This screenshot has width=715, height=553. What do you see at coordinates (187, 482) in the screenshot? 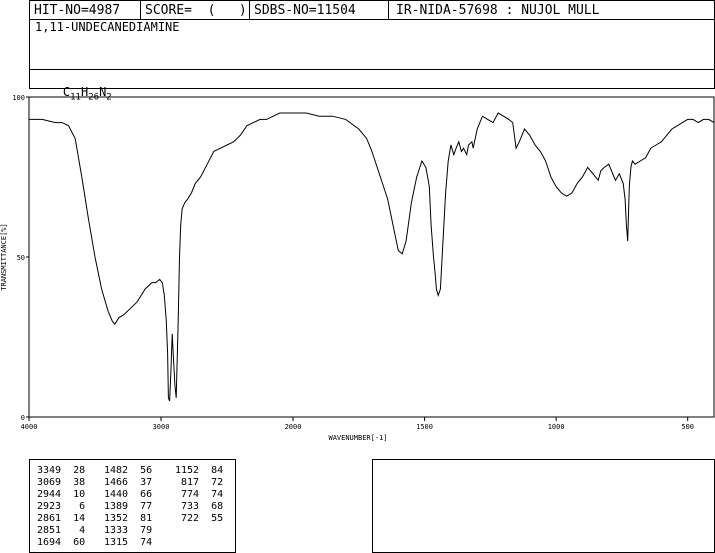
I see `peak-wavenumber: 817` at bounding box center [187, 482].